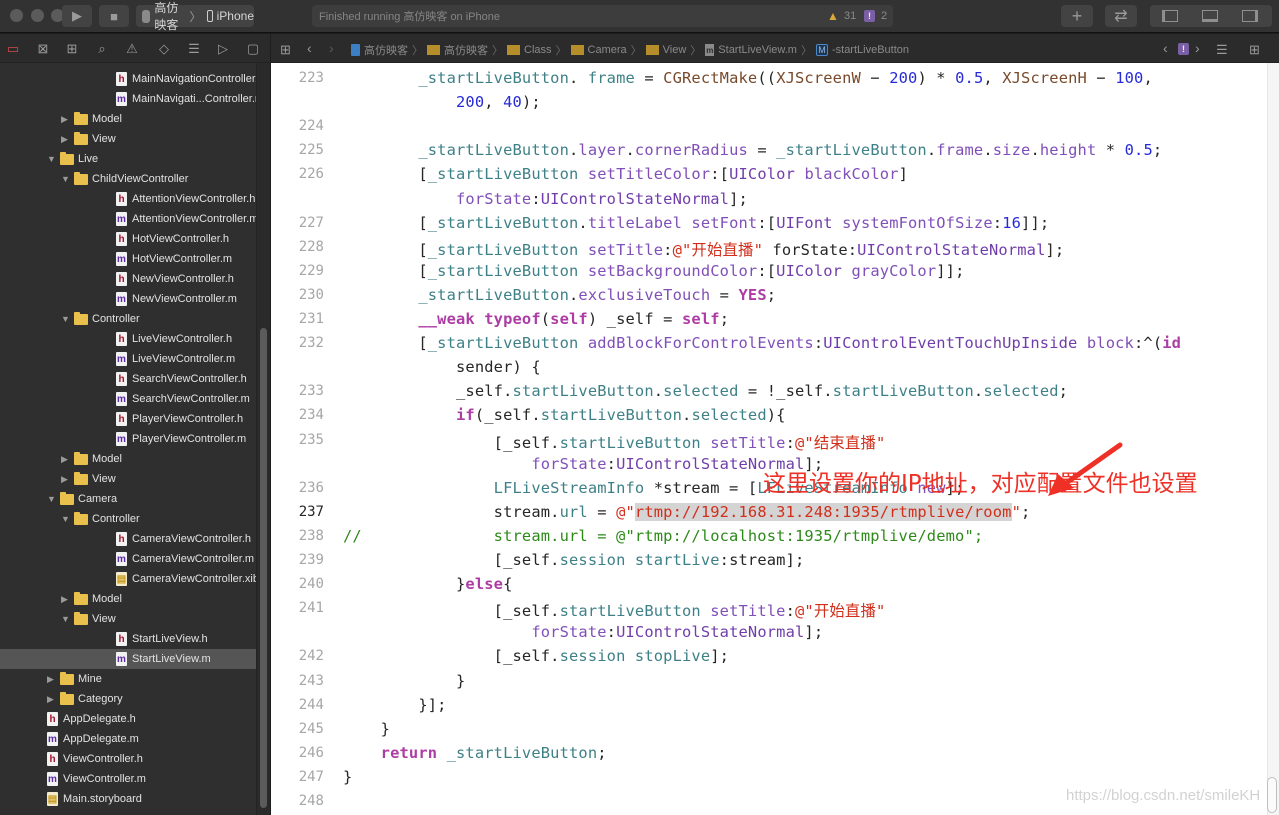 The width and height of the screenshot is (1279, 815). Describe the element at coordinates (331, 48) in the screenshot. I see `forward-button: ›` at that location.